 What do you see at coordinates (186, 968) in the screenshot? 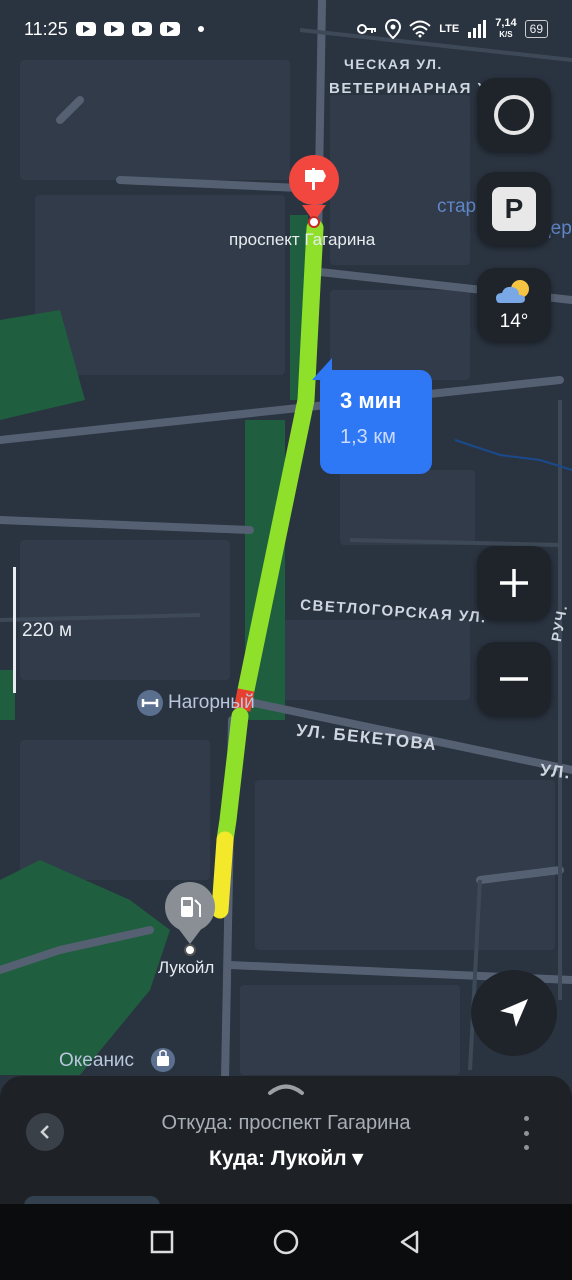
I see `origin-label: Лукойл` at bounding box center [186, 968].